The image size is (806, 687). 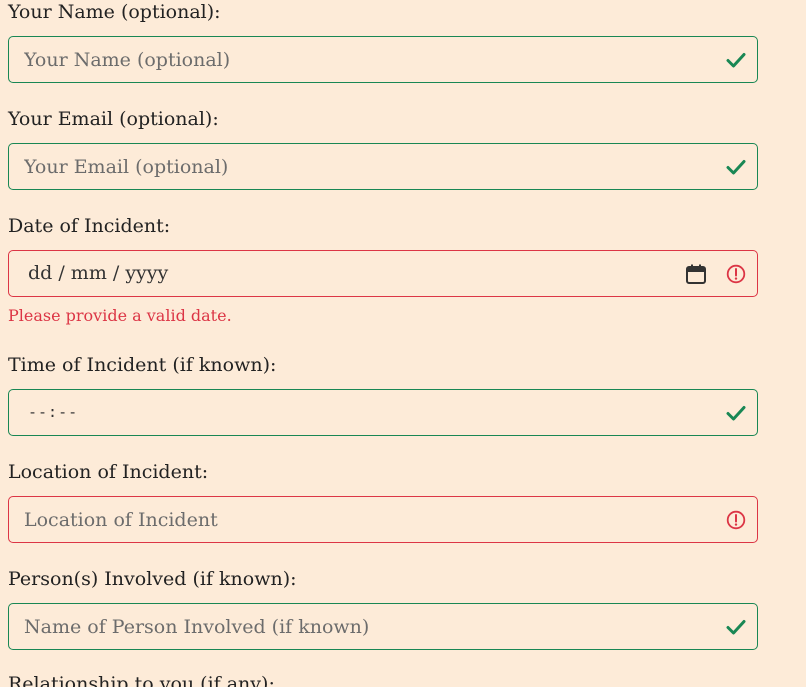 What do you see at coordinates (114, 12) in the screenshot?
I see `name-label: Your Name (optional):` at bounding box center [114, 12].